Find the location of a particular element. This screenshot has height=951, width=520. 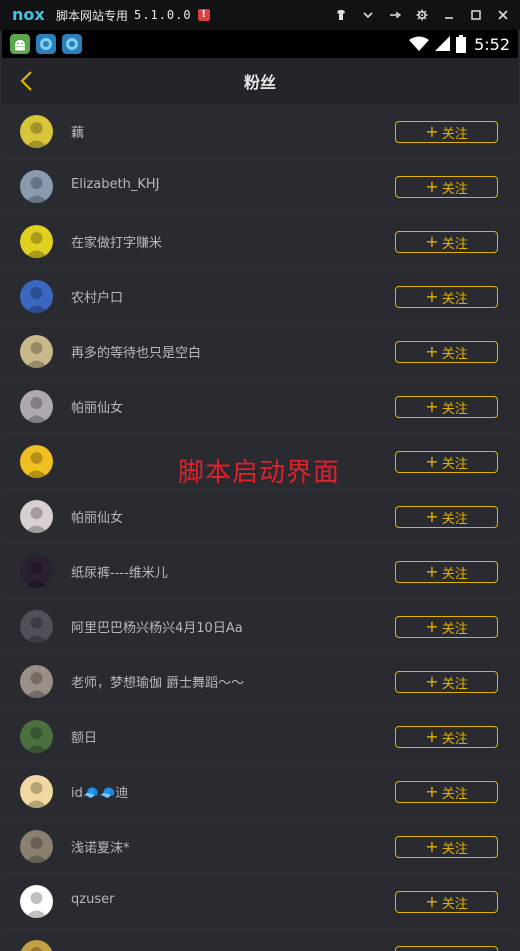

back-button is located at coordinates (27, 81).